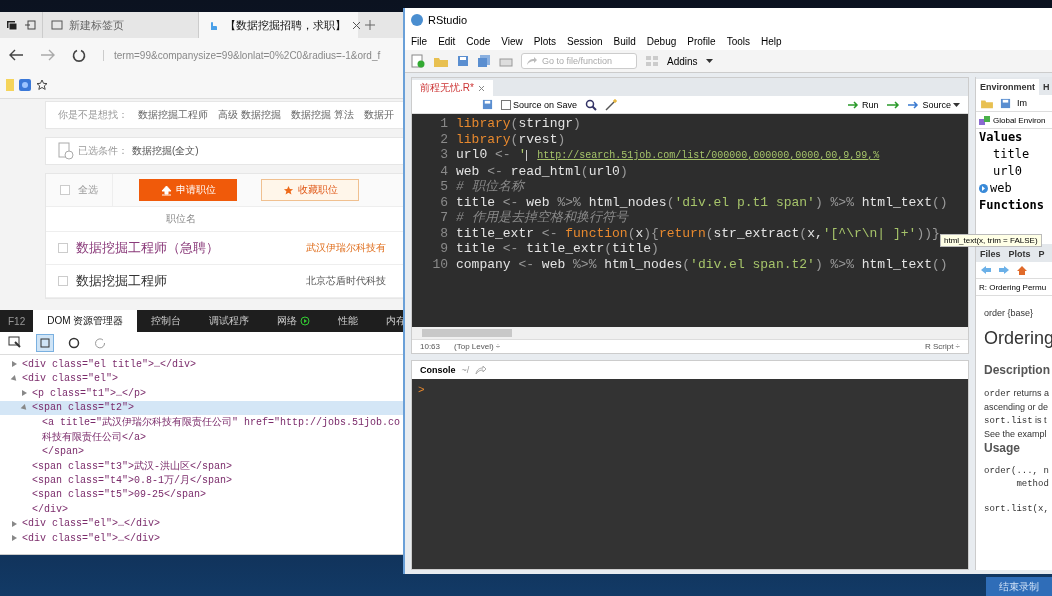 This screenshot has width=1052, height=596. What do you see at coordinates (1019, 586) in the screenshot?
I see `stop-recording-button: 结束录制` at bounding box center [1019, 586].